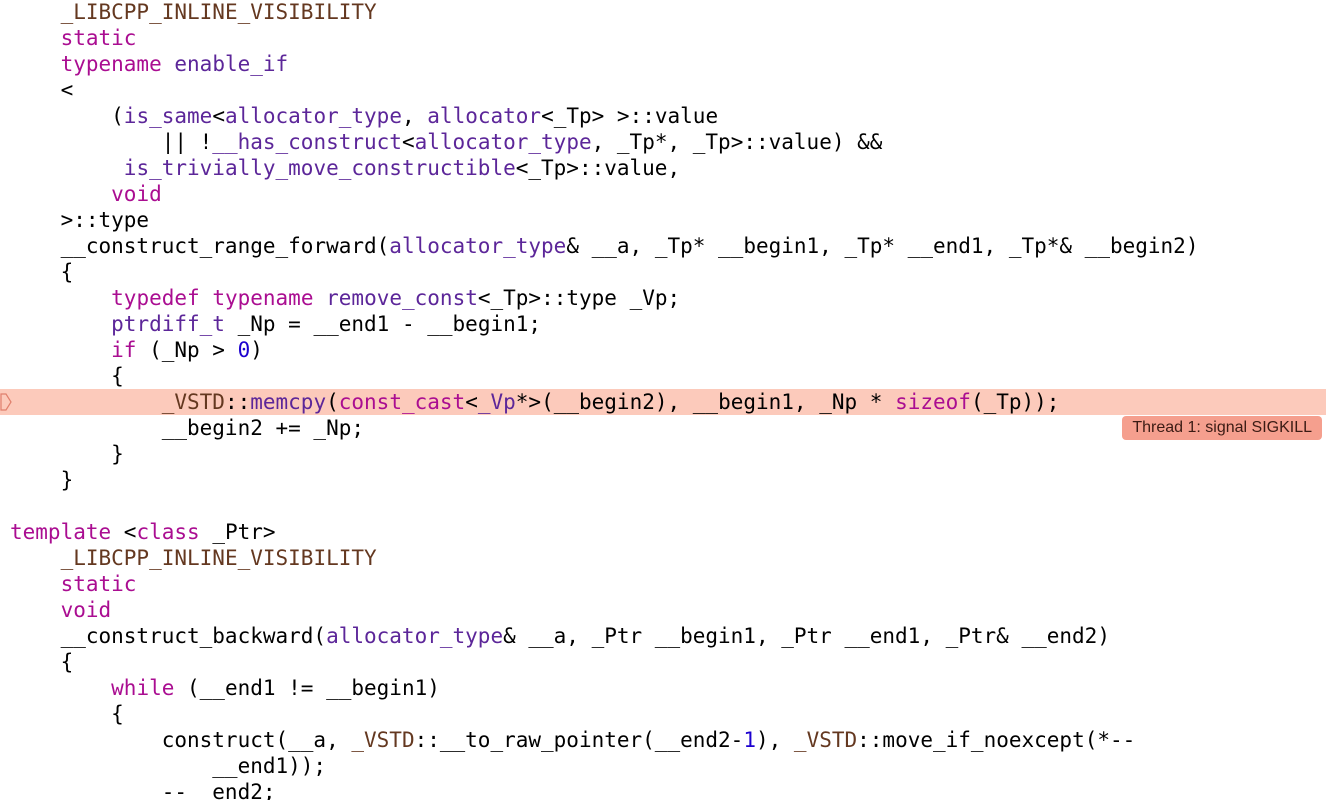  What do you see at coordinates (579, 298) in the screenshot?
I see `code-token: <_Tp>::type _Vp;` at bounding box center [579, 298].